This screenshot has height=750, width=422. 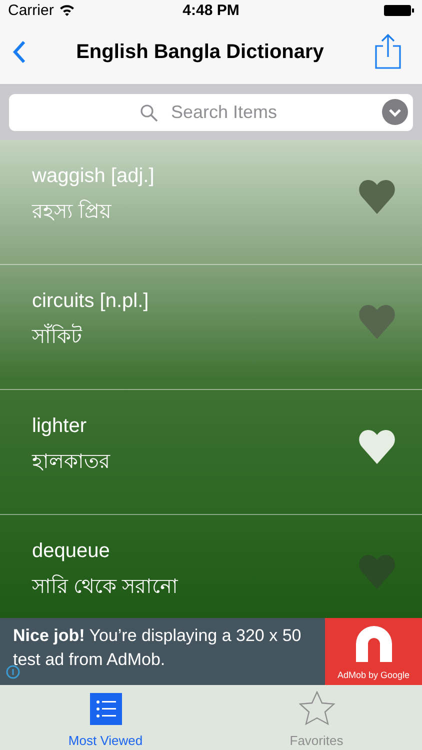 What do you see at coordinates (71, 551) in the screenshot?
I see `entry-word: dequeue` at bounding box center [71, 551].